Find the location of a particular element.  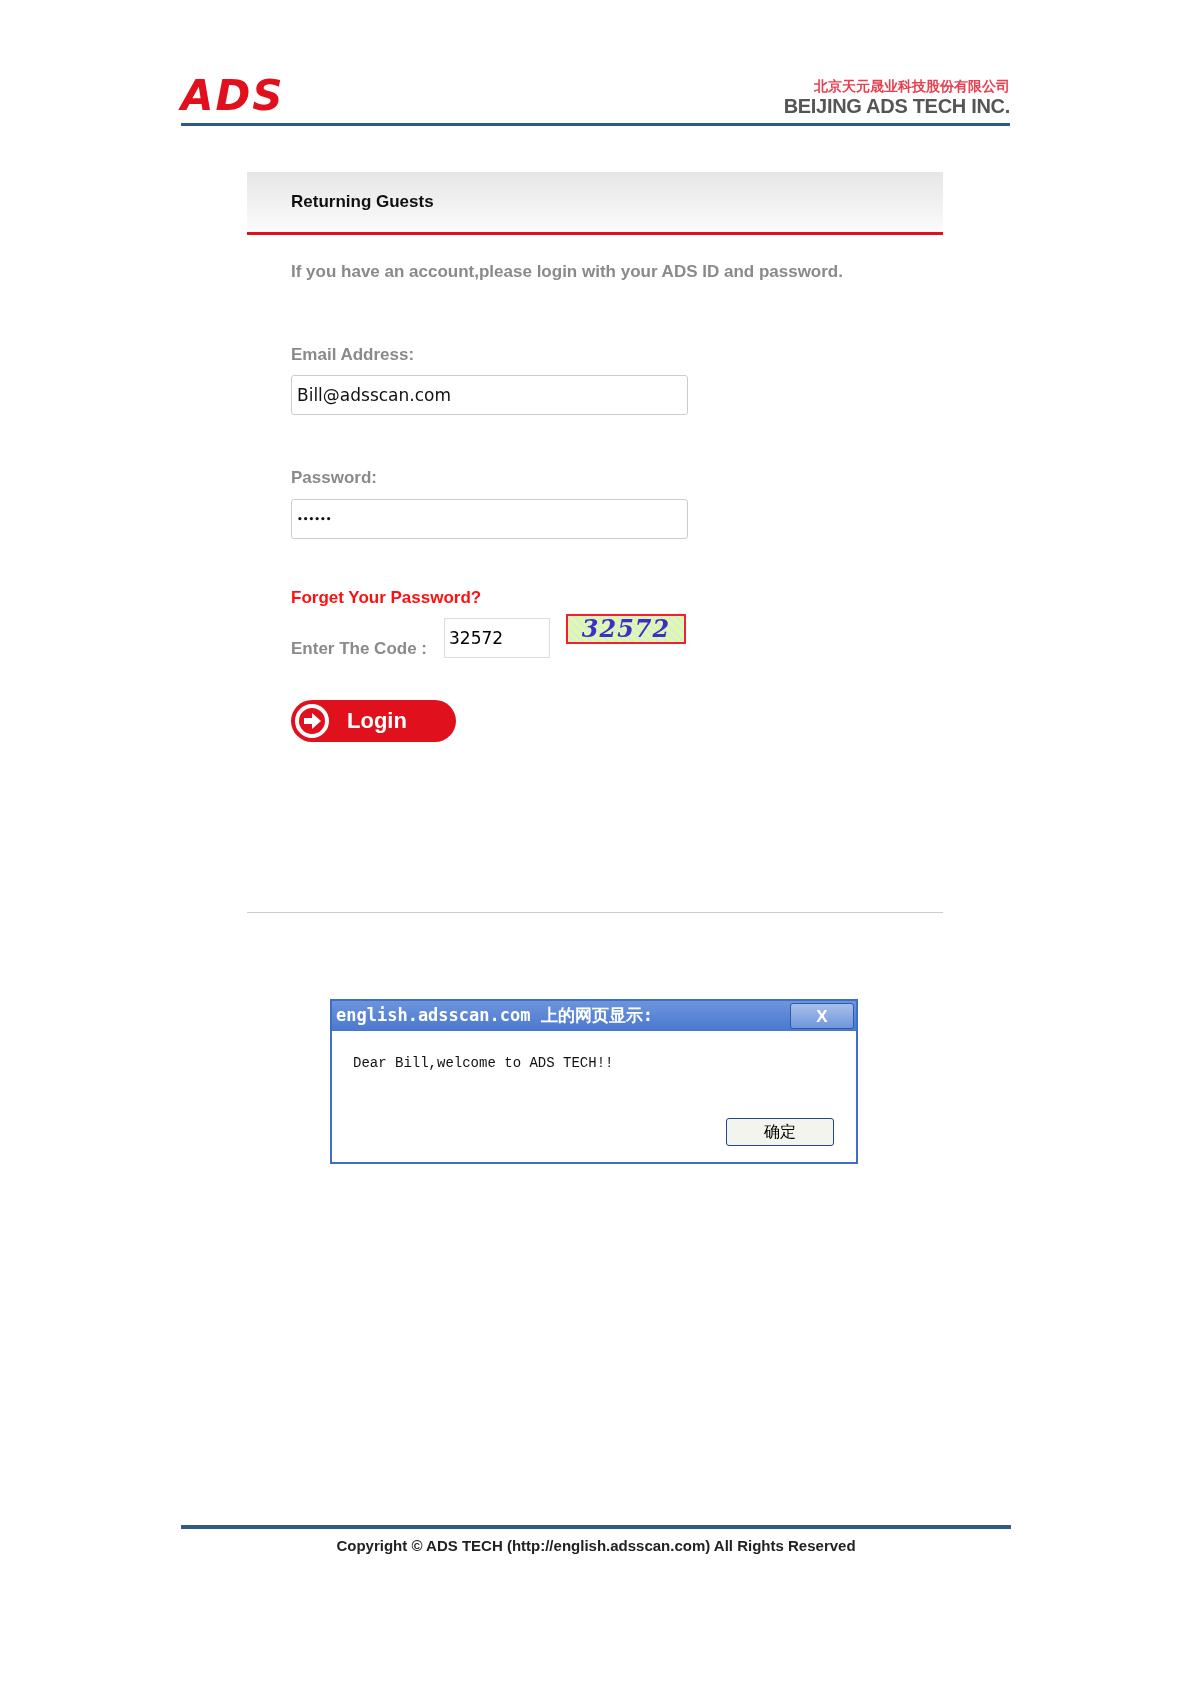

intro-text: If you have an account,please login with your ADS ID and password. is located at coordinates (567, 272).